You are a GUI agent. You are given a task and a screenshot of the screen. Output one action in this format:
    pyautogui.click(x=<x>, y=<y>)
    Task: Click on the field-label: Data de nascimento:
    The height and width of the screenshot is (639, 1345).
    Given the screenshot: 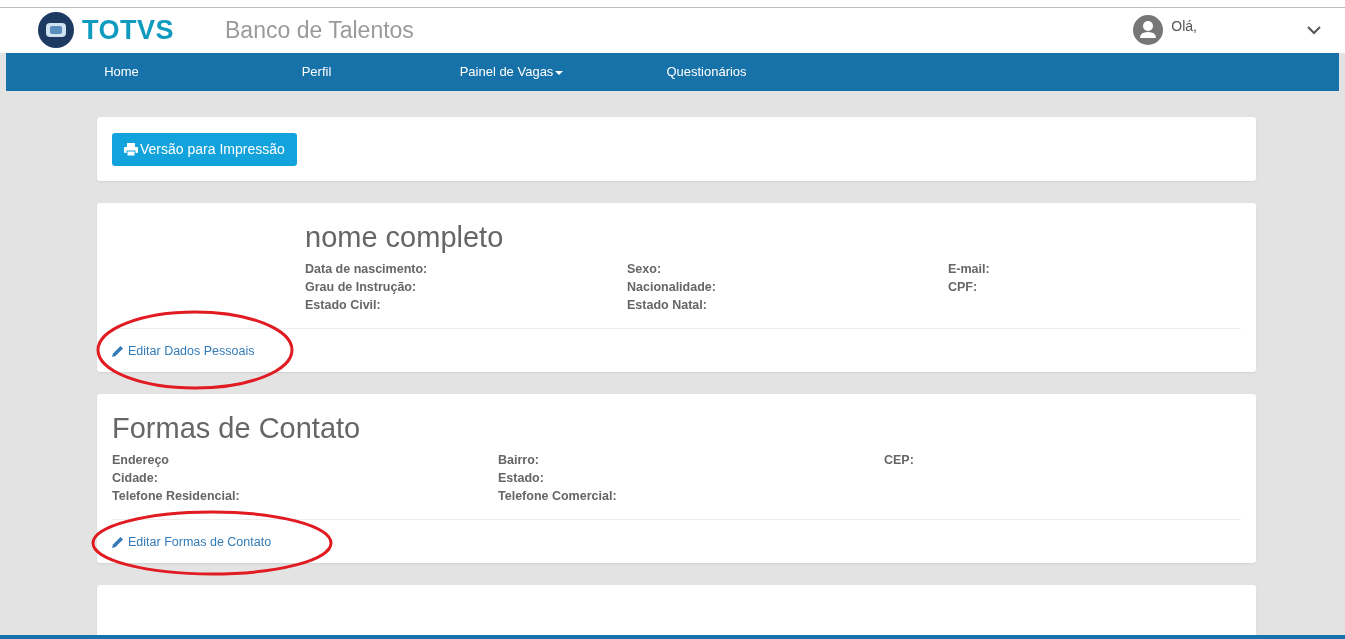 What is the action you would take?
    pyautogui.click(x=367, y=269)
    